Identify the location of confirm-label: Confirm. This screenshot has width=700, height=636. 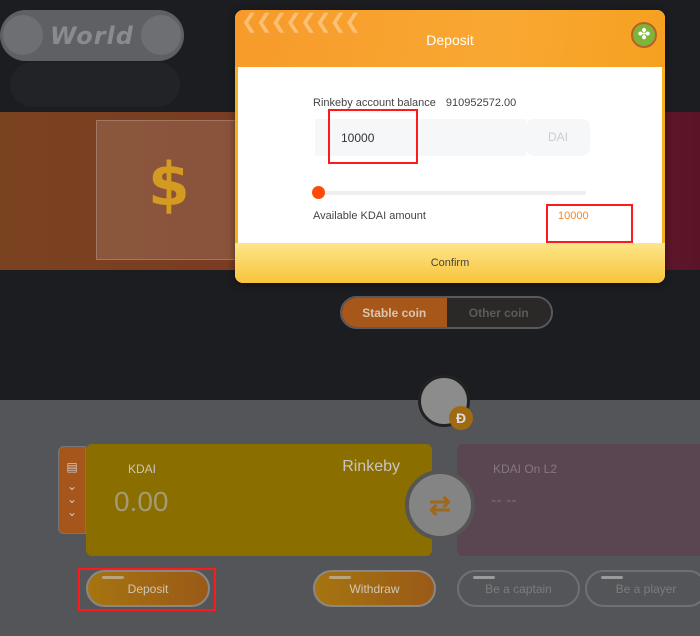
(450, 263).